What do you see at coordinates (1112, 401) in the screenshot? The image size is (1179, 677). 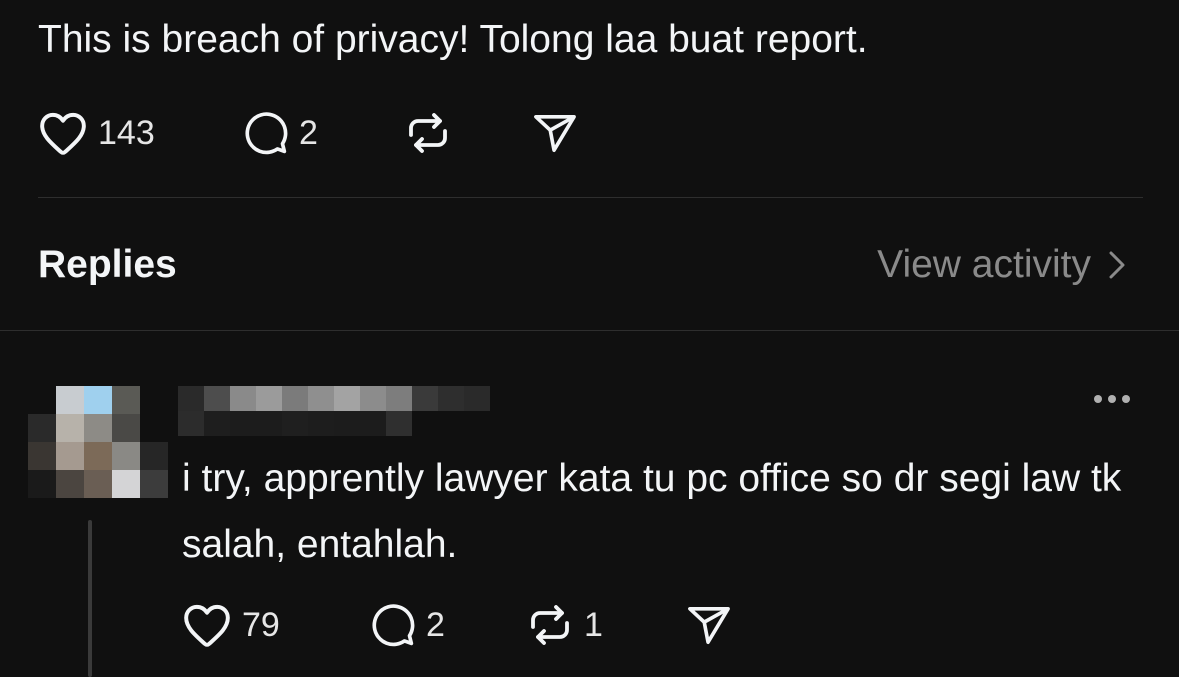 I see `more-options-icon` at bounding box center [1112, 401].